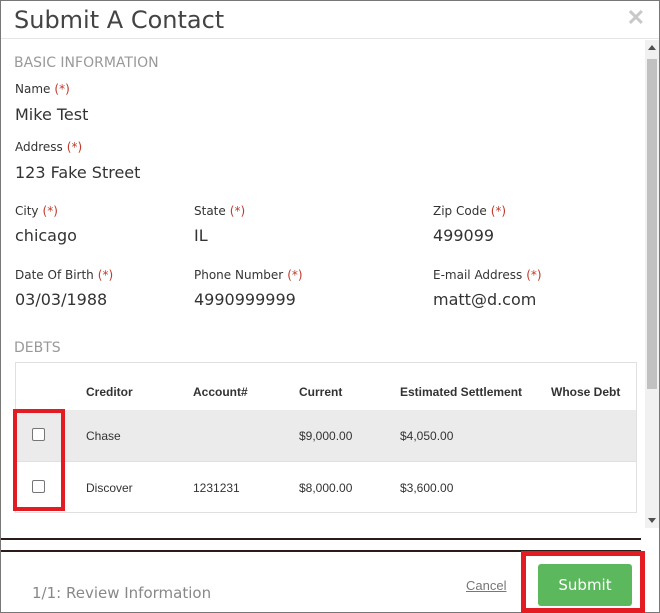 This screenshot has height=613, width=660. I want to click on current-cell: $9,000.00, so click(326, 436).